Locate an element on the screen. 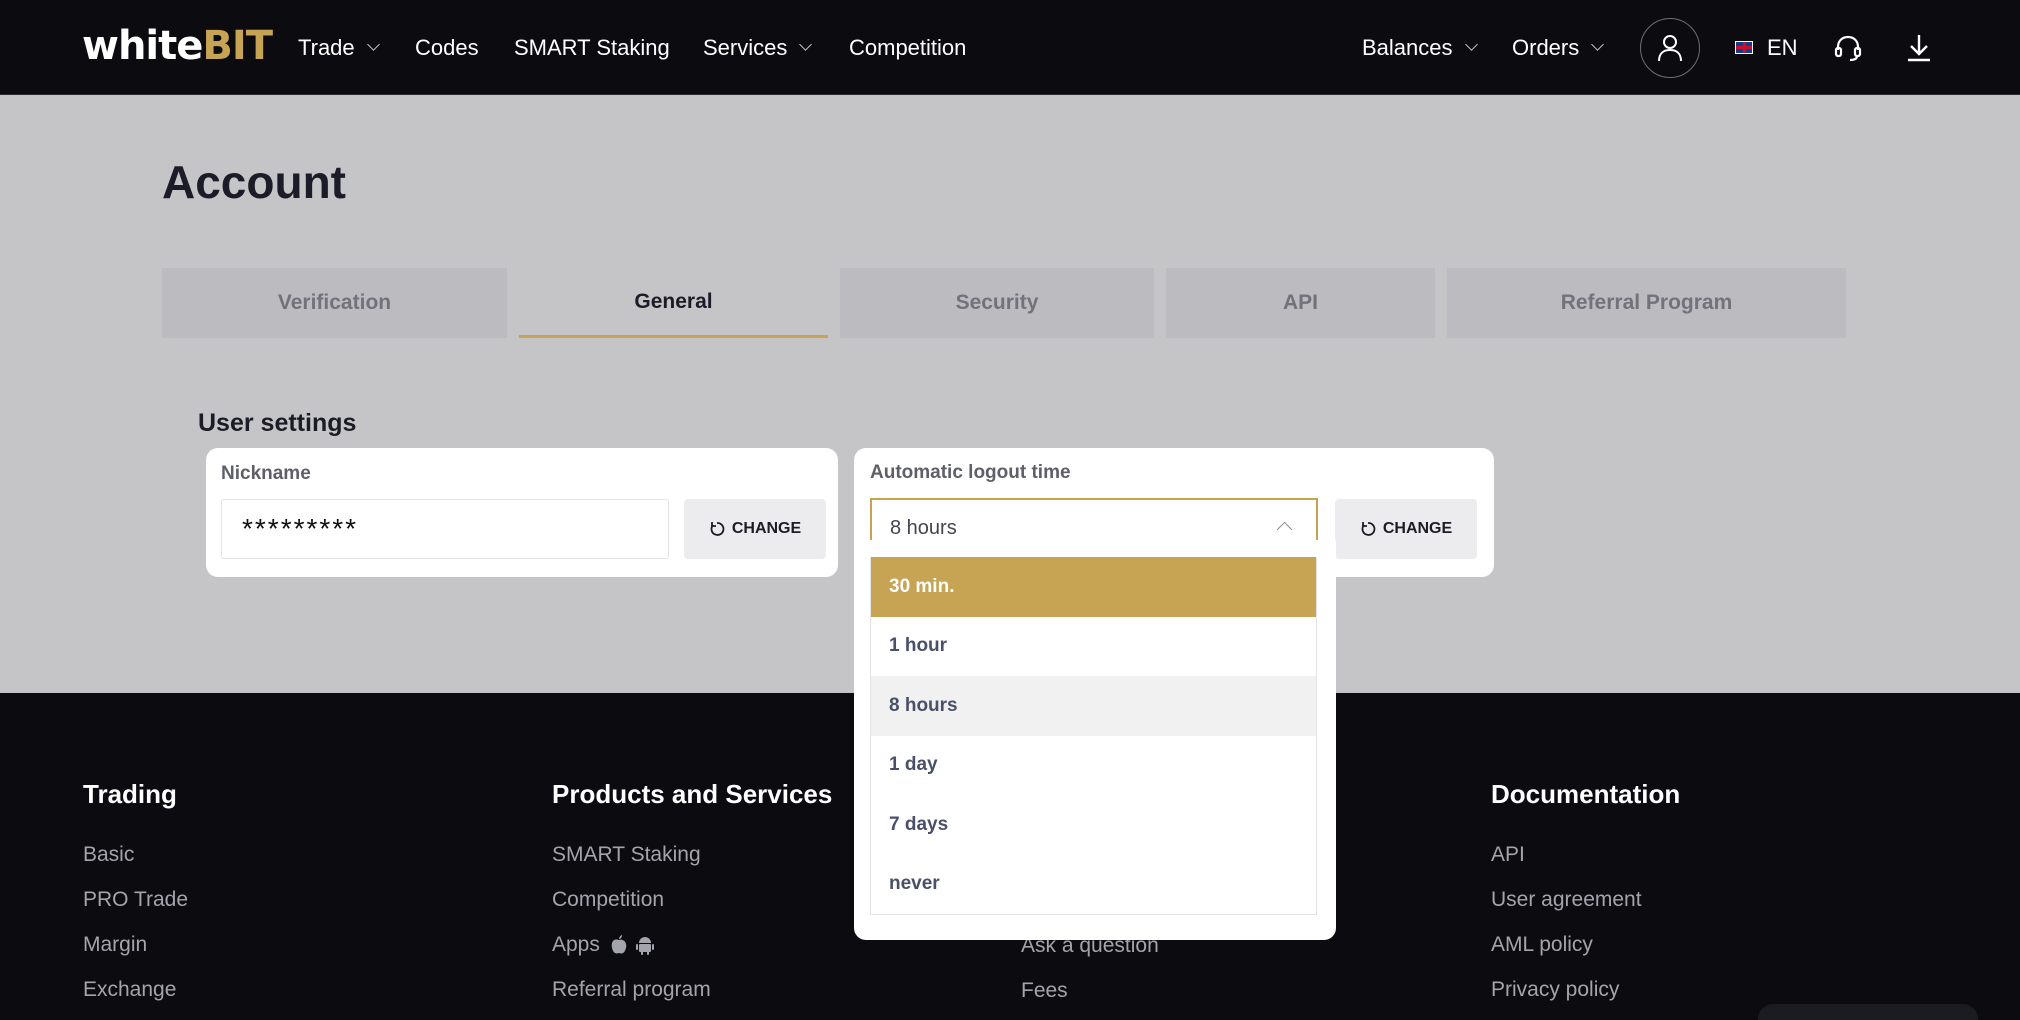  footer-link-competition: Competition is located at coordinates (692, 899).